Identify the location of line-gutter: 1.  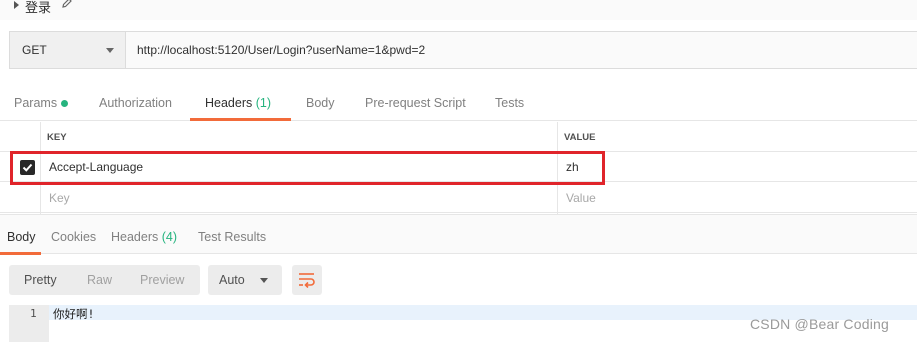
(29, 323).